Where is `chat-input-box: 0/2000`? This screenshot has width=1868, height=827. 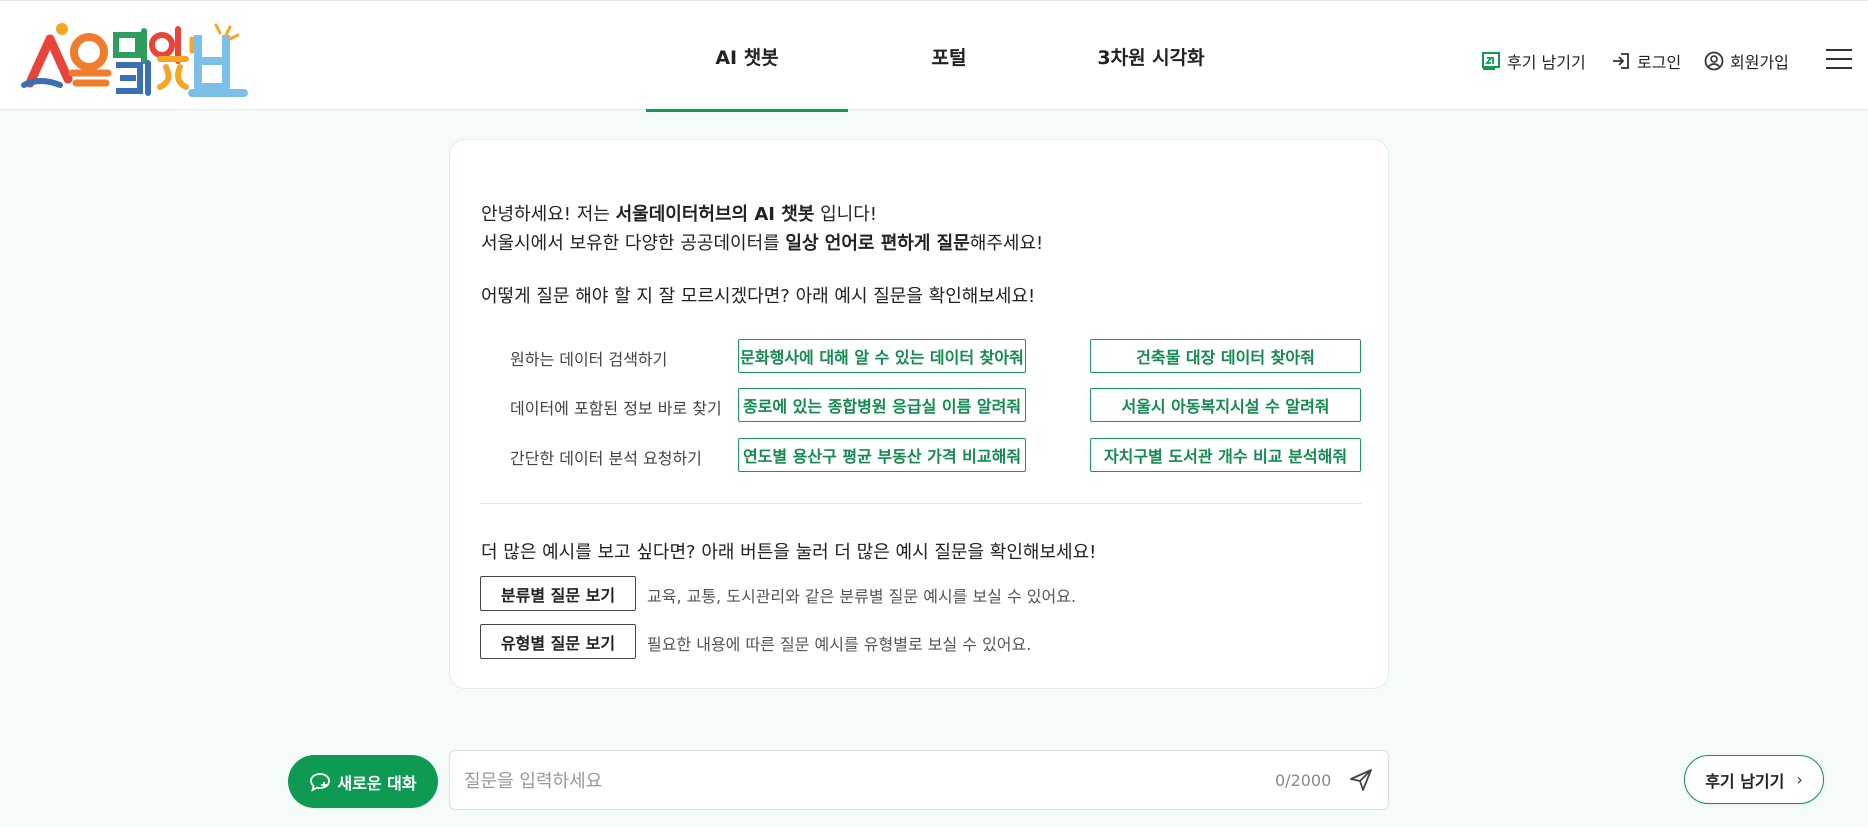
chat-input-box: 0/2000 is located at coordinates (919, 780).